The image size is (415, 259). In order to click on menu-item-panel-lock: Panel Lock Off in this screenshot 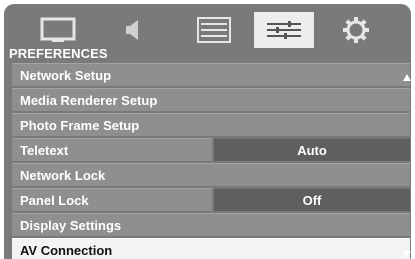, I will do `click(211, 199)`.